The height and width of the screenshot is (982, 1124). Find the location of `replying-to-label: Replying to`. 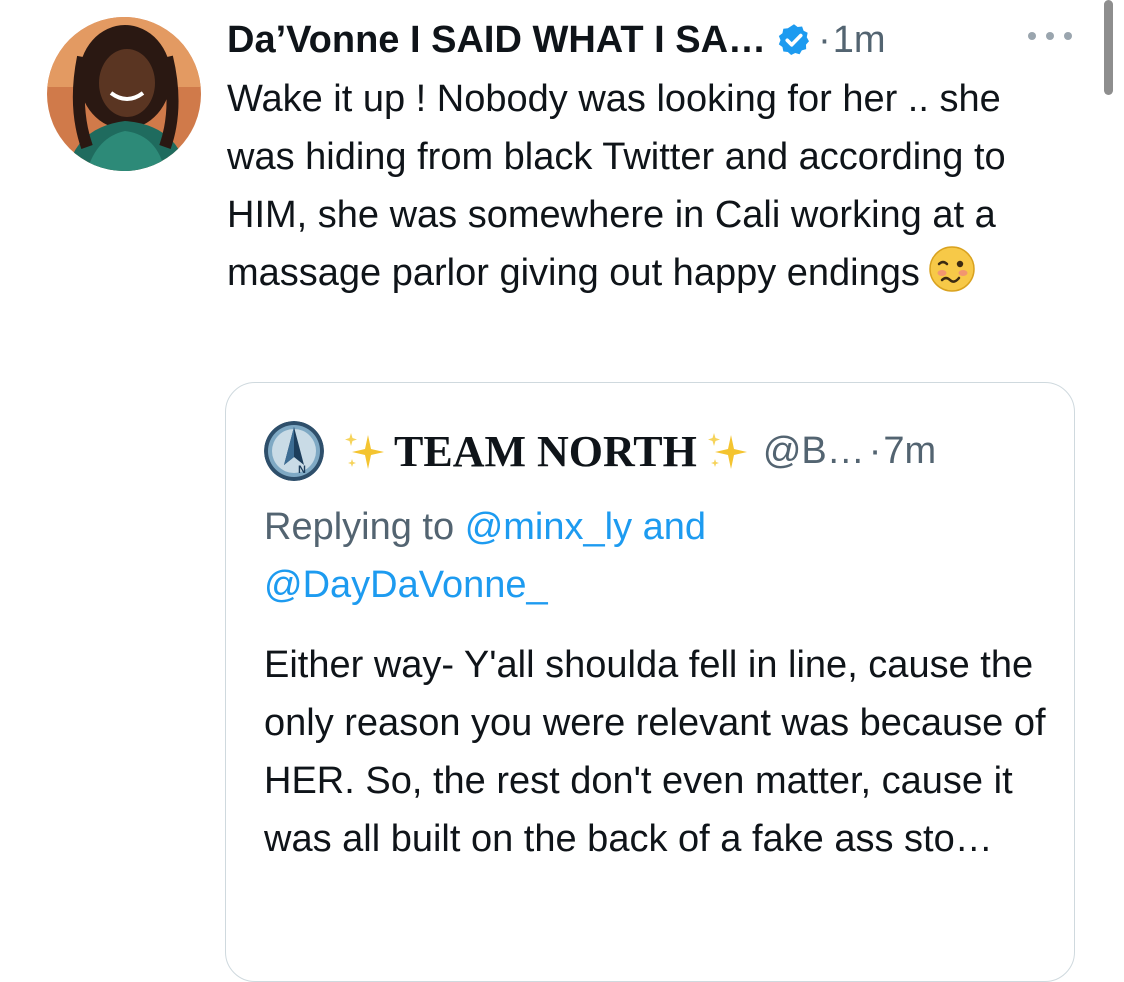

replying-to-label: Replying to is located at coordinates (359, 527).